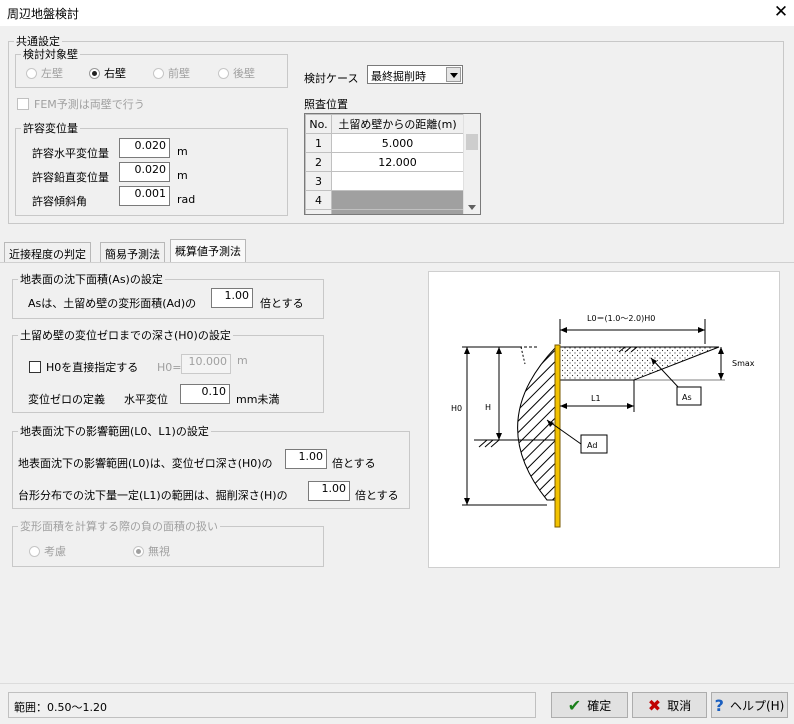 The width and height of the screenshot is (794, 724). Describe the element at coordinates (182, 151) in the screenshot. I see `horizontal-tolerance-unit: m` at that location.